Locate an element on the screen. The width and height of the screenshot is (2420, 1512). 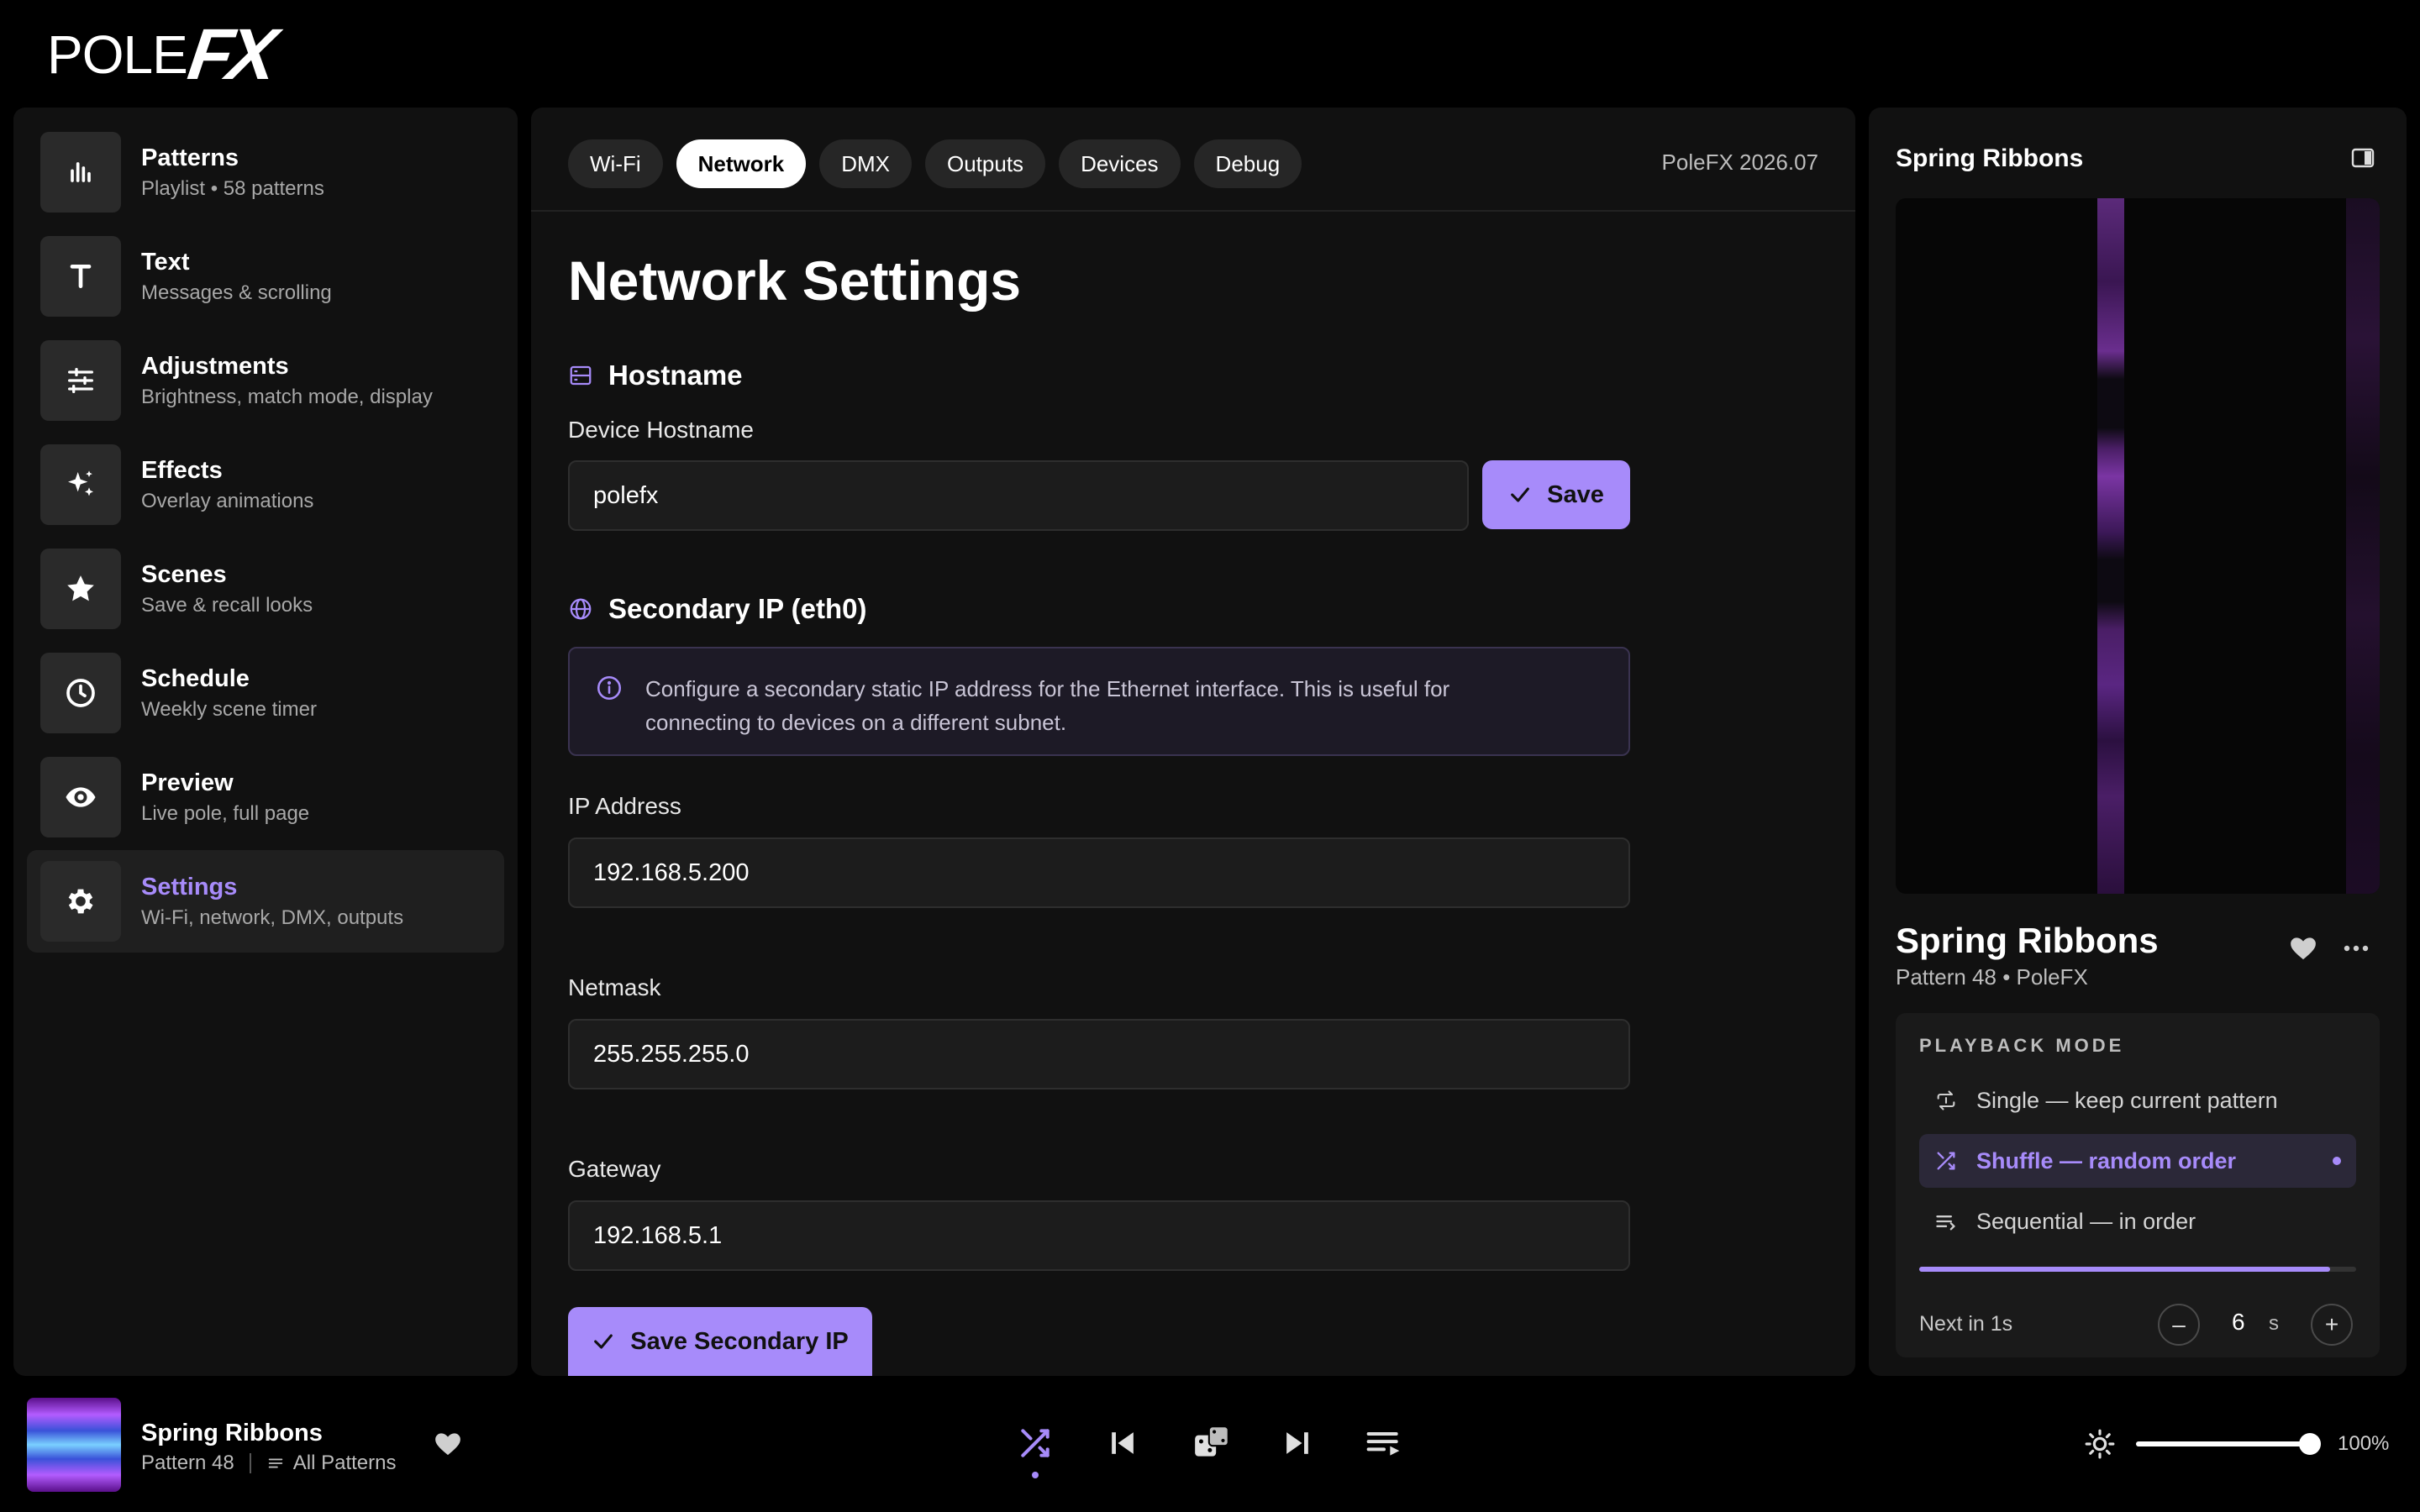
shuffle-toggle-icon is located at coordinates (1035, 1443).